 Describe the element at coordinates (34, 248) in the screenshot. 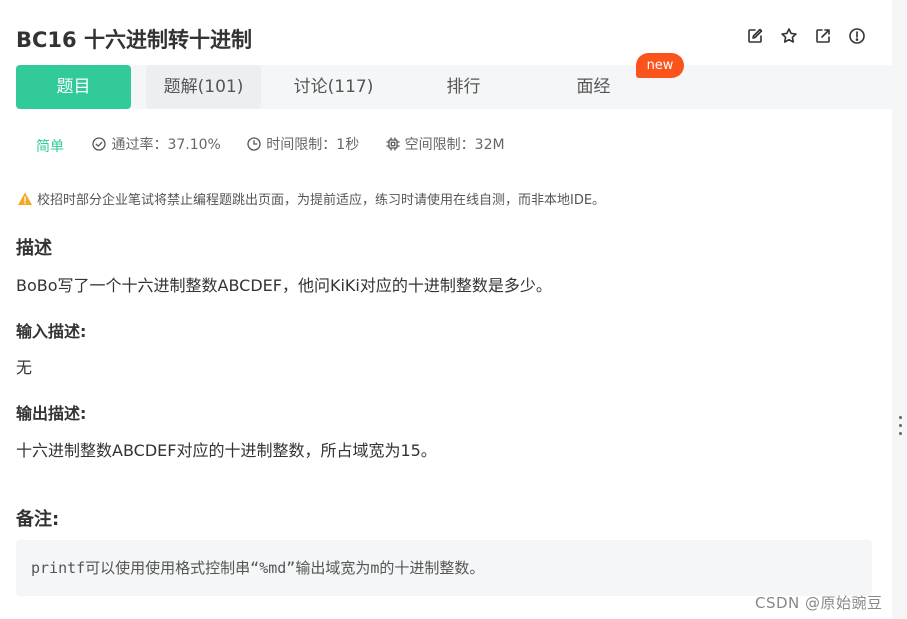

I see `description-heading: 描述` at that location.